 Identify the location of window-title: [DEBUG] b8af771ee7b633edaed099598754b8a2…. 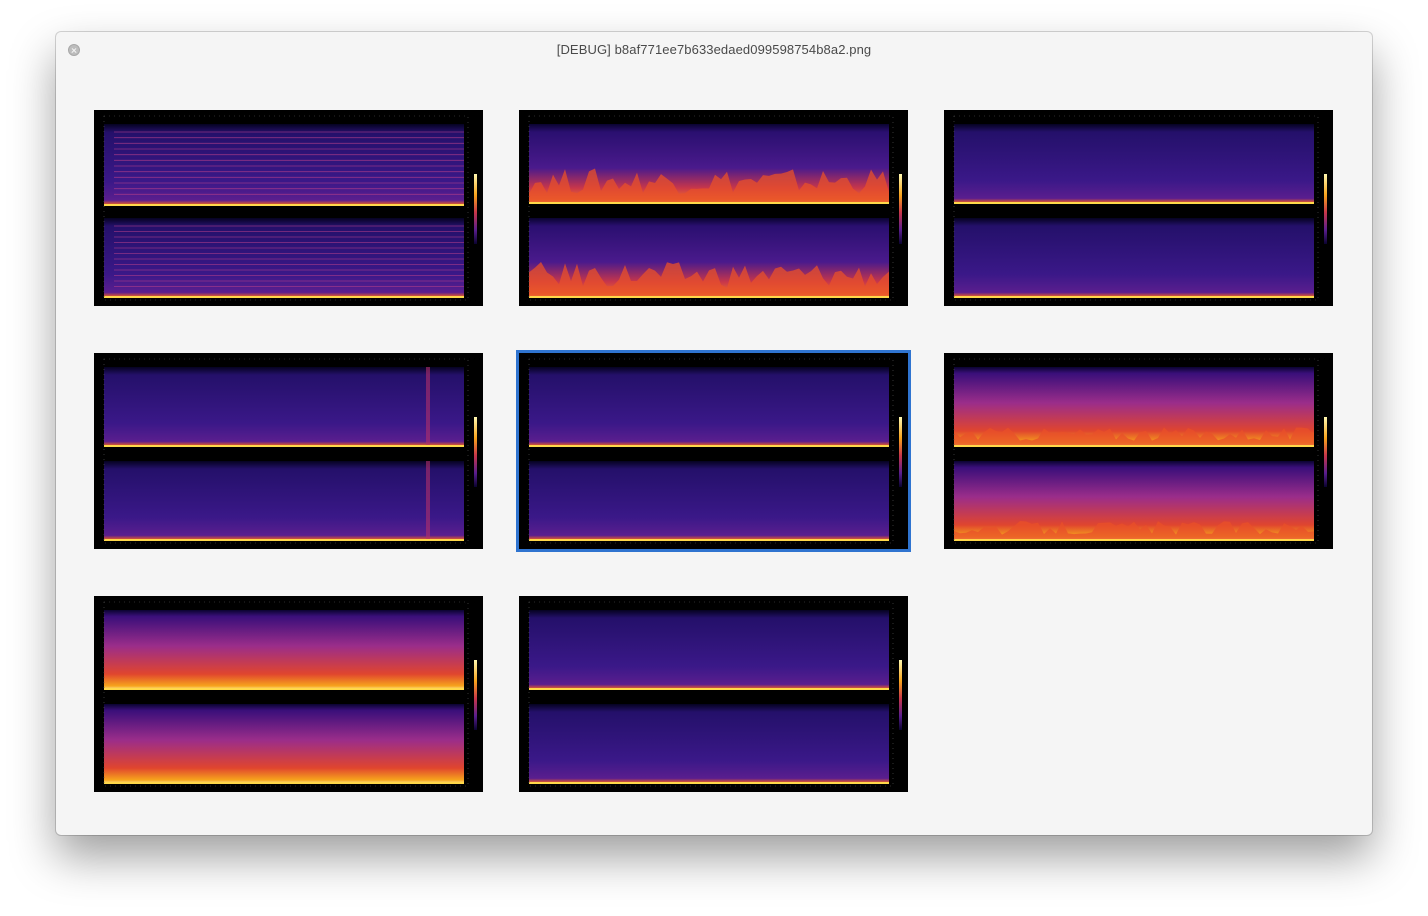
(714, 49).